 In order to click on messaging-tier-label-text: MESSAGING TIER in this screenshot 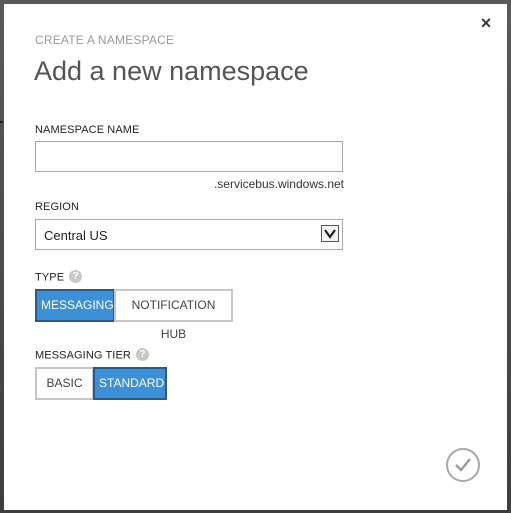, I will do `click(83, 355)`.